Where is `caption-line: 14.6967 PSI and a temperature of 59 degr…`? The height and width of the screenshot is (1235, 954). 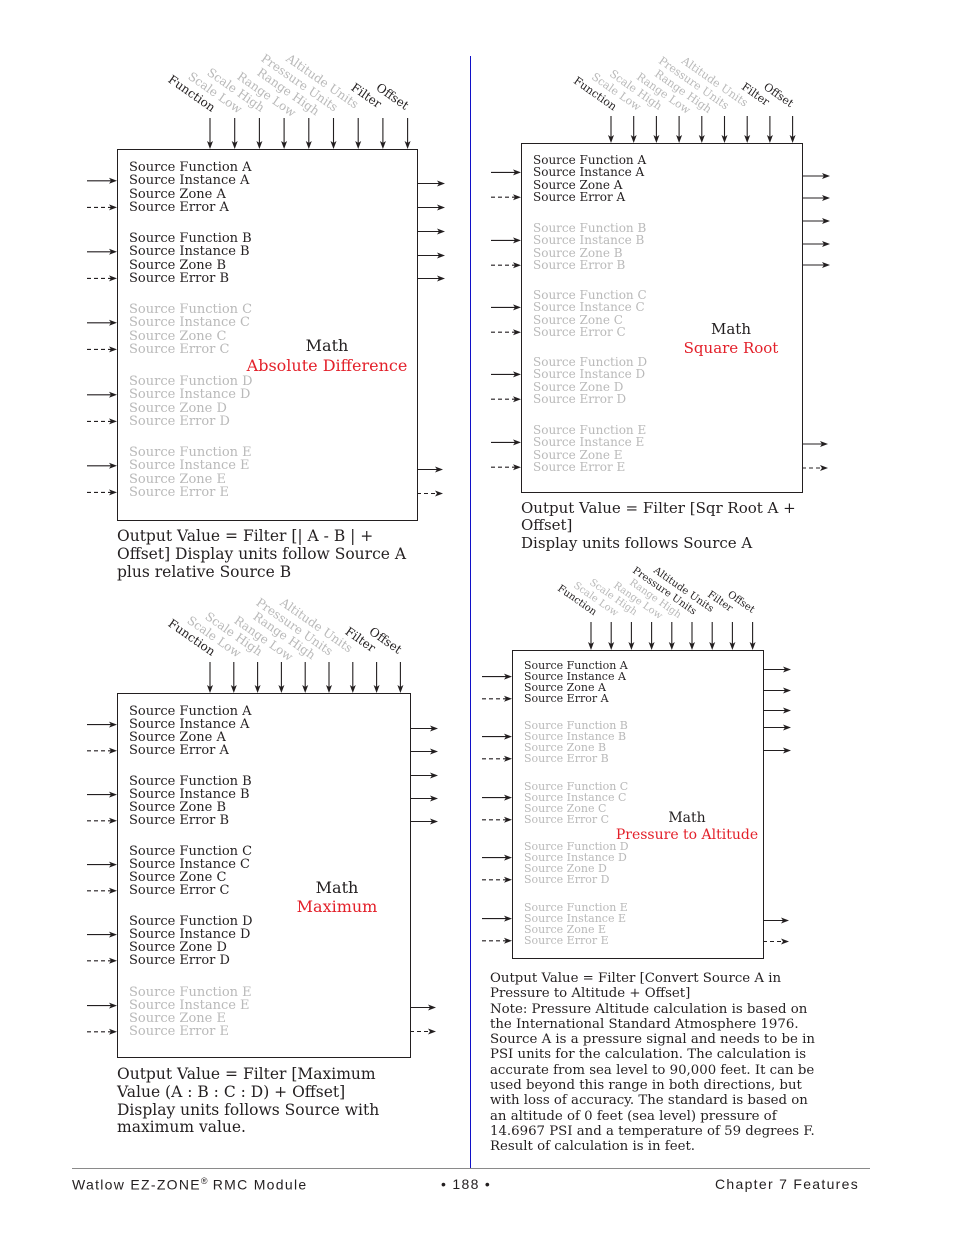
caption-line: 14.6967 PSI and a temperature of 59 degr… is located at coordinates (652, 1131).